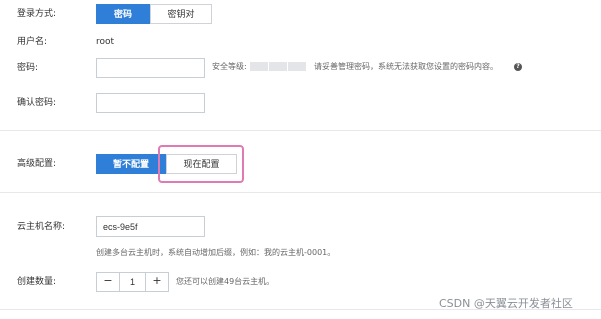  What do you see at coordinates (225, 281) in the screenshot?
I see `remaining-quota-text: 您还可以创建49台云主机。` at bounding box center [225, 281].